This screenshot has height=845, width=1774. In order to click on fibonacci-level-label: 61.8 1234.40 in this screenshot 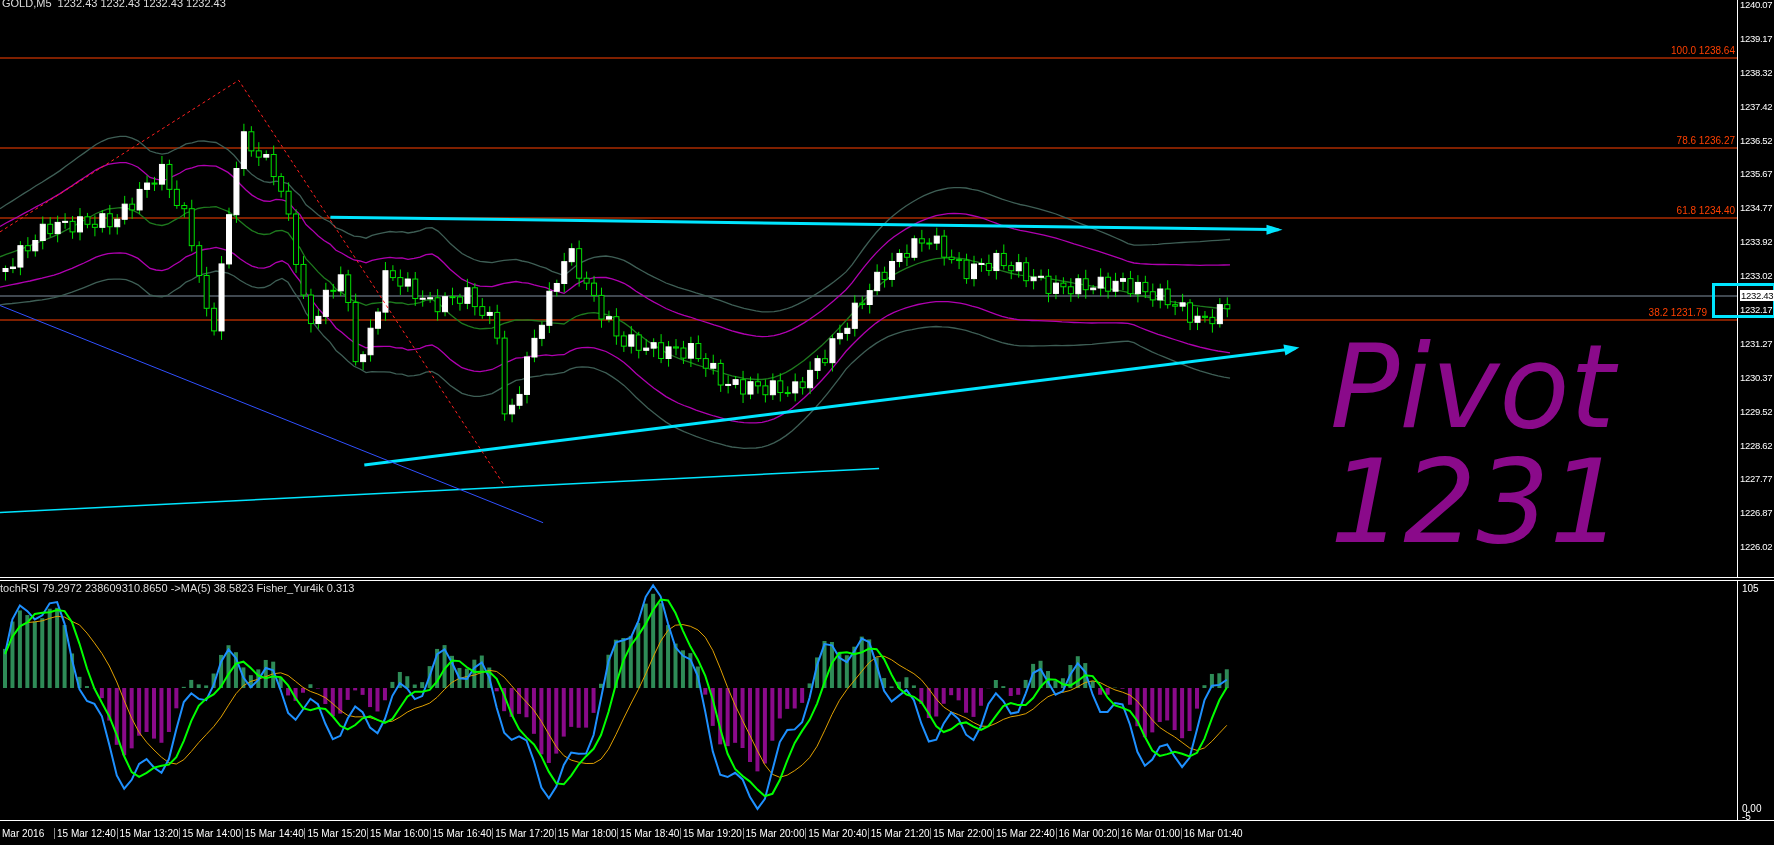, I will do `click(1705, 210)`.